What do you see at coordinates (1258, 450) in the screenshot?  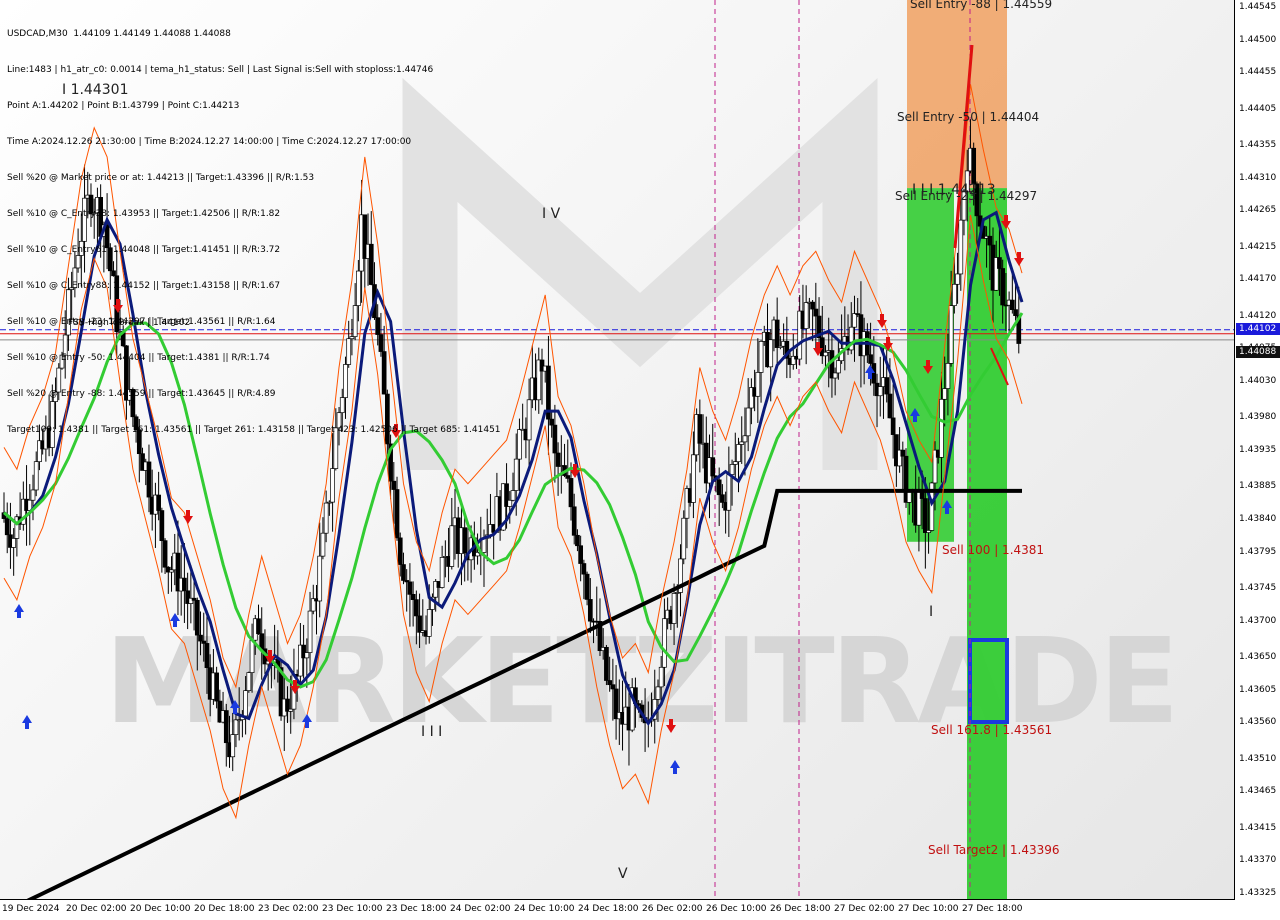 I see `price-tick-label: 1.43935` at bounding box center [1258, 450].